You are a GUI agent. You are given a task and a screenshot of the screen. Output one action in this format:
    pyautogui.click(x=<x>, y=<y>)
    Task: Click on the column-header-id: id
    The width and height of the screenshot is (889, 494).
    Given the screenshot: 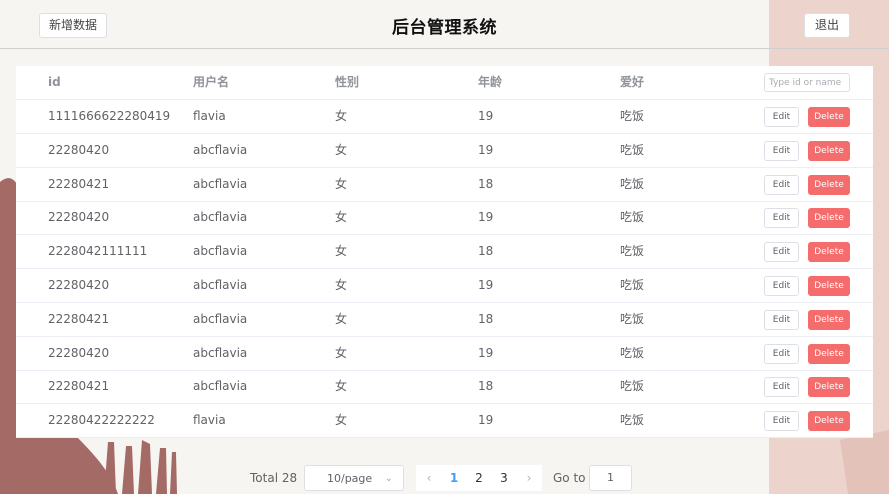 What is the action you would take?
    pyautogui.click(x=54, y=82)
    